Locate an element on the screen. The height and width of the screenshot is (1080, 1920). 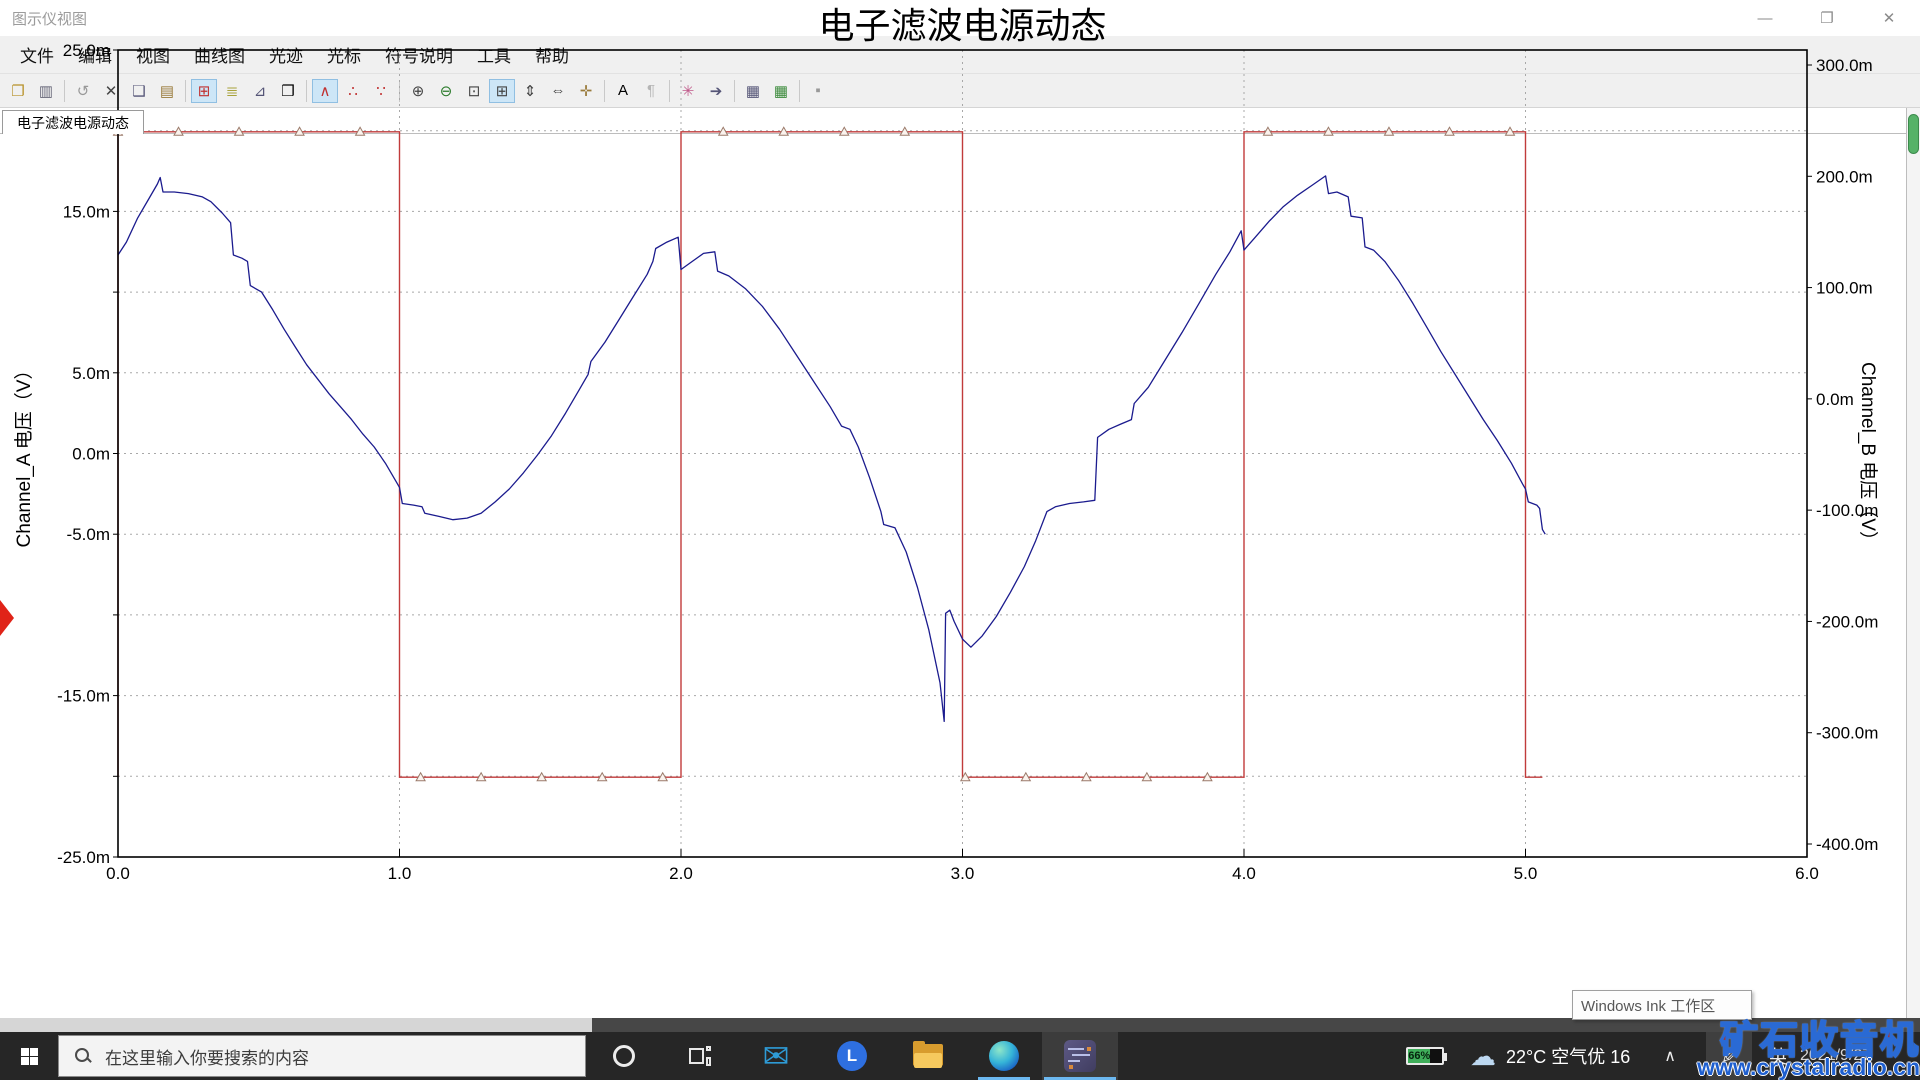
mail-icon: ✉ is located at coordinates (776, 1056).